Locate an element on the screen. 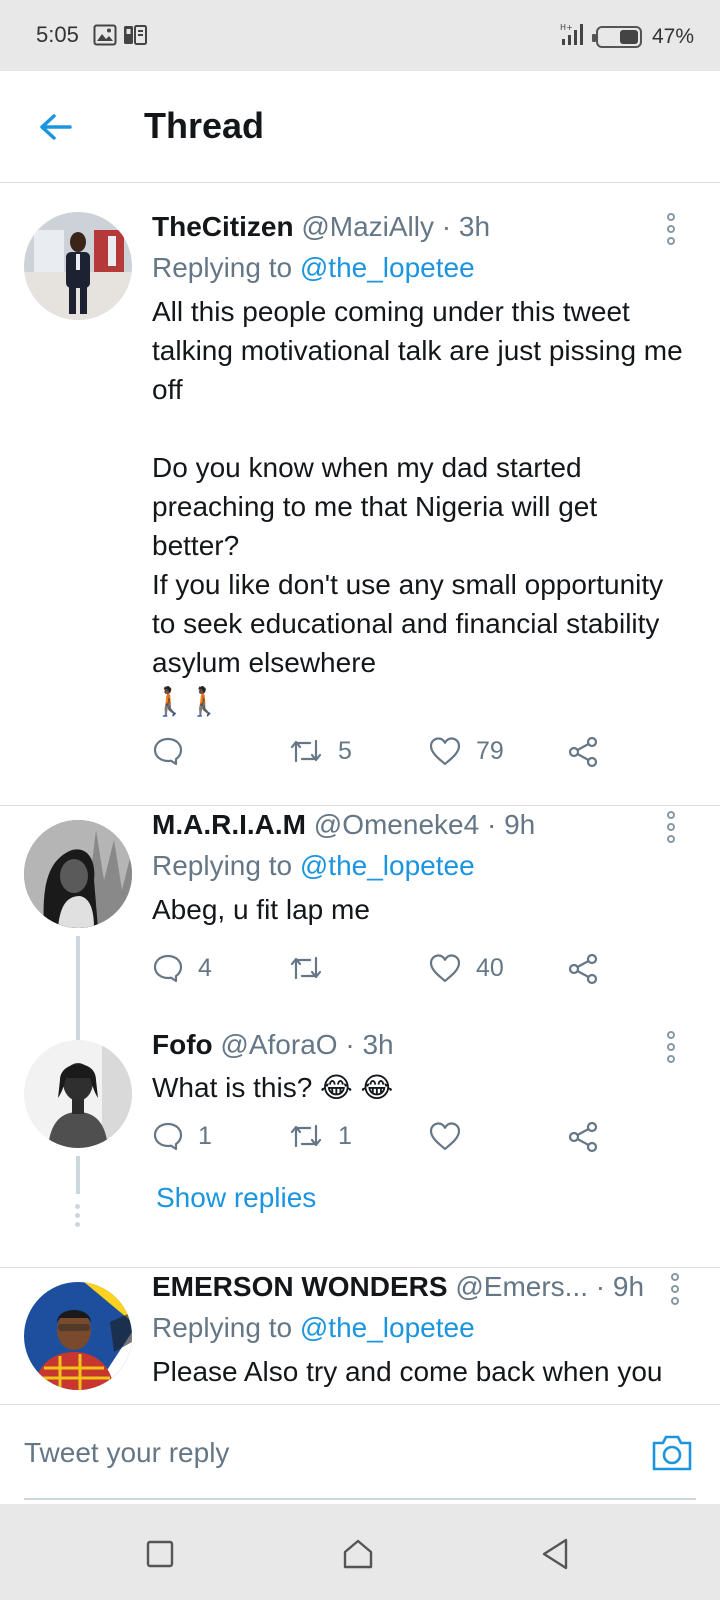 The image size is (720, 1600). reply-input: Tweet your reply is located at coordinates (126, 1453).